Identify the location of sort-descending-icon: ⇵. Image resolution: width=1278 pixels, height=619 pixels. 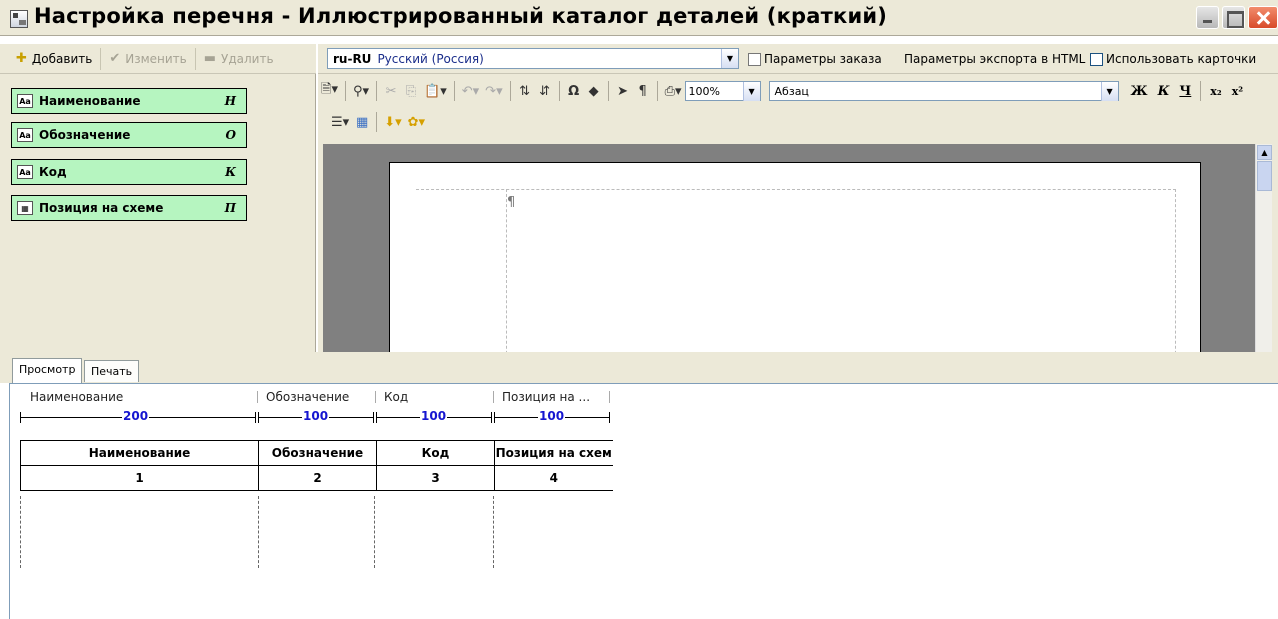
(545, 91).